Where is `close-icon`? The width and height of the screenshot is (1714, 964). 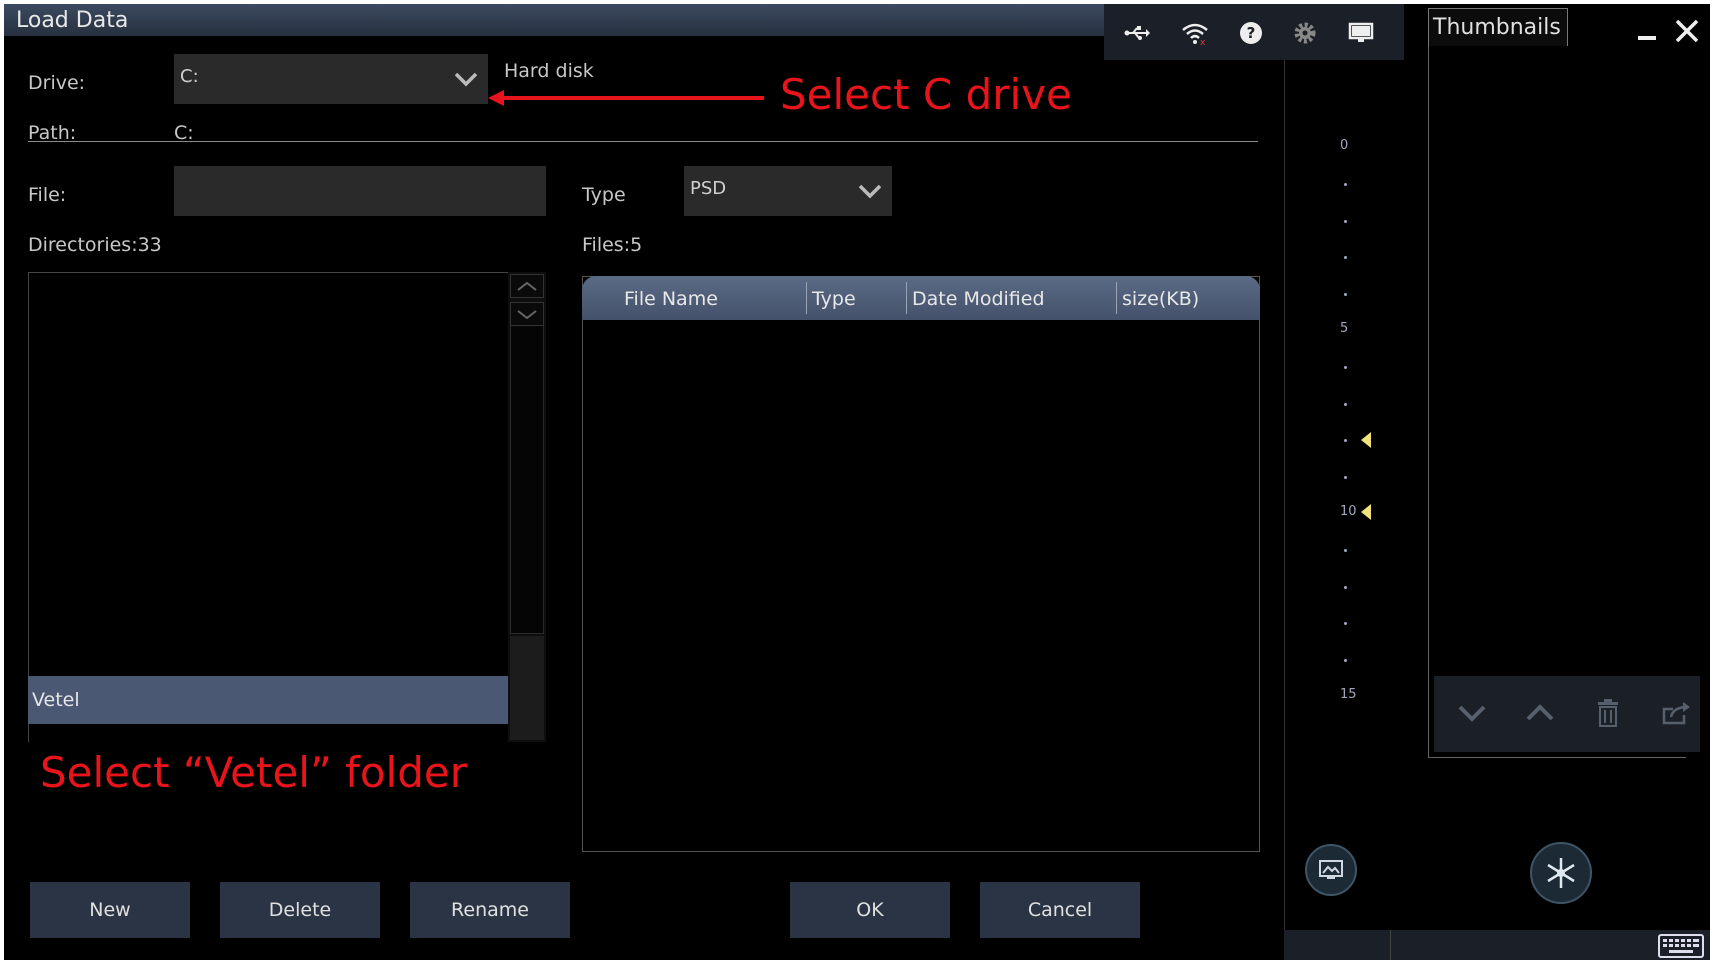 close-icon is located at coordinates (1687, 33).